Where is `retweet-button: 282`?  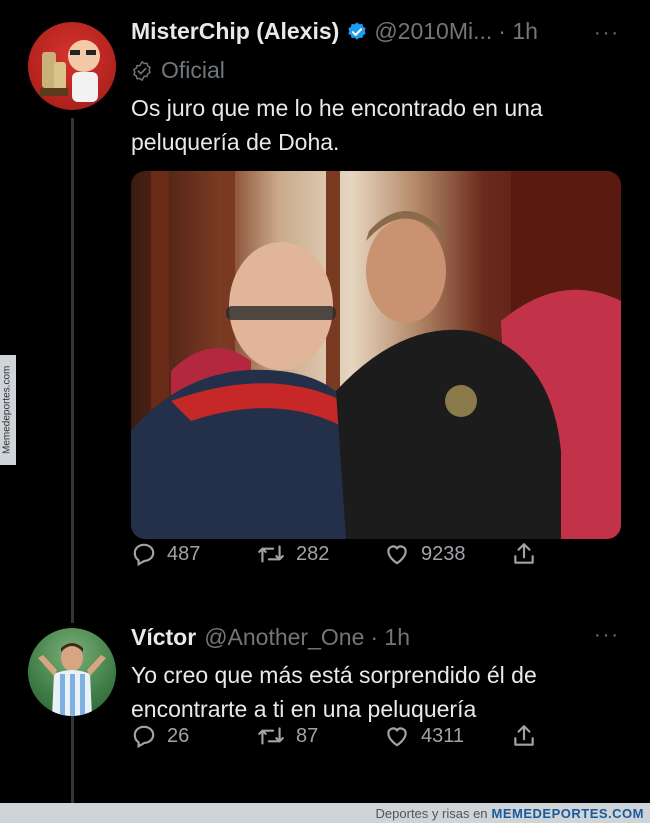
retweet-button: 282 is located at coordinates (292, 554).